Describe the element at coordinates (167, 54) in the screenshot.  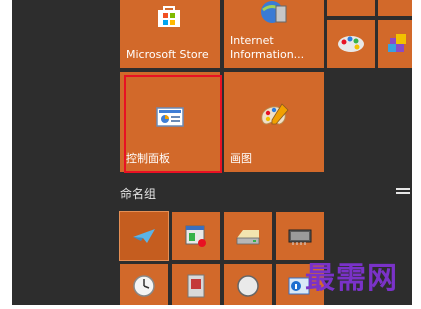
I see `tile-label: Microsoft Store` at that location.